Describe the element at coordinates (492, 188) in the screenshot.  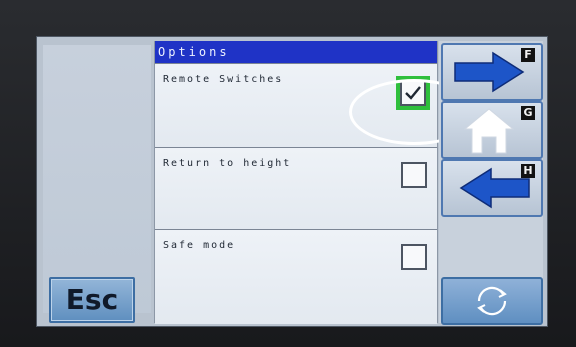
I see `back-button: H` at that location.